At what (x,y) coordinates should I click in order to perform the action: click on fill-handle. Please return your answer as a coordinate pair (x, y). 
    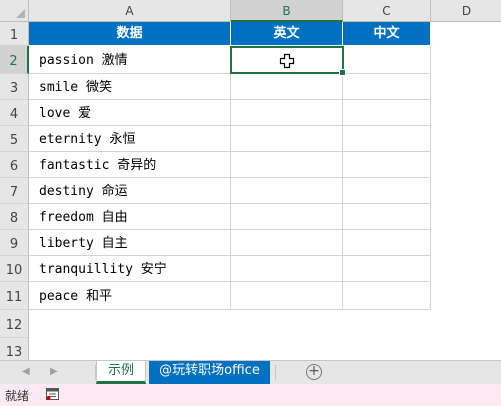
    Looking at the image, I should click on (342, 72).